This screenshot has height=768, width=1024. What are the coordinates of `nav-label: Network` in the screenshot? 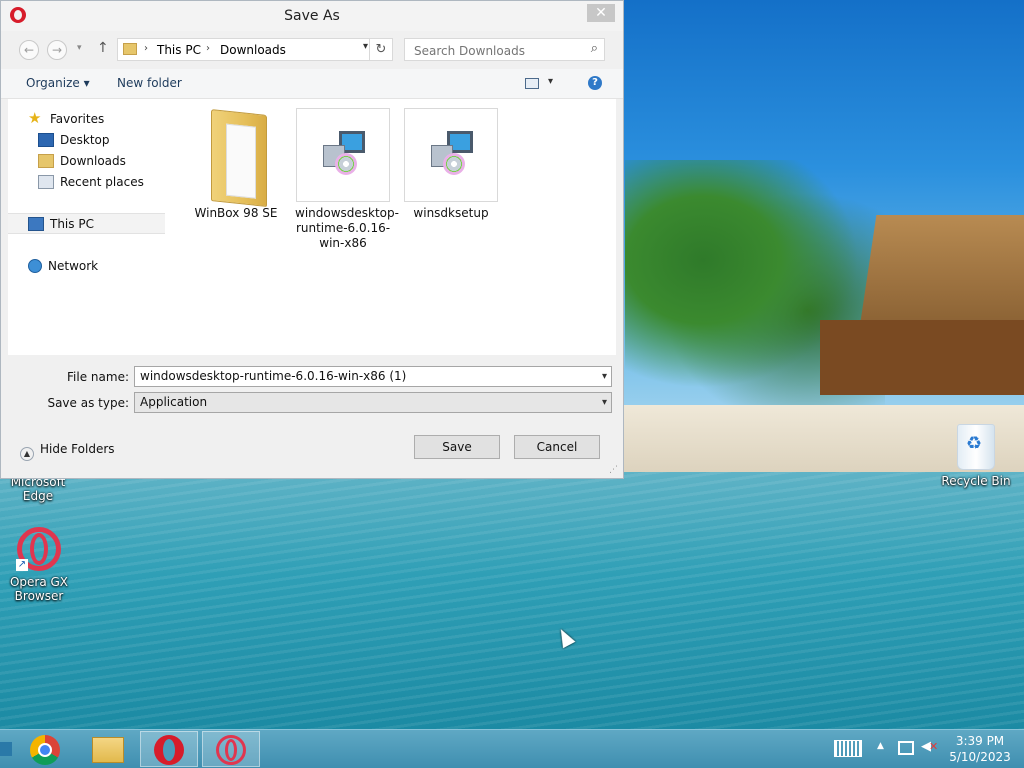 It's located at (73, 266).